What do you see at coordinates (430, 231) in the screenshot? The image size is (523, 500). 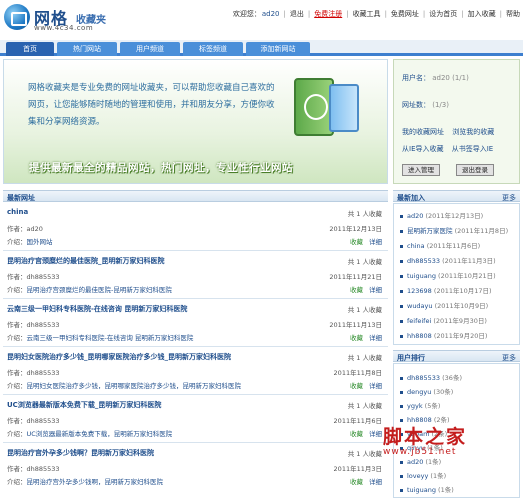 I see `user-name: 昆明新万家医院` at bounding box center [430, 231].